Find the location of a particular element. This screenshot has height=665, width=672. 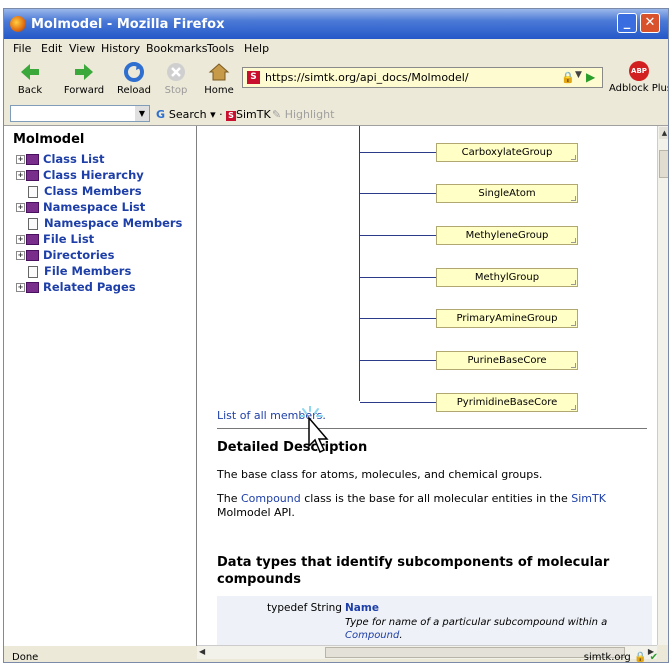

class-box-purinebasecore: PurineBaseCore is located at coordinates (507, 360).